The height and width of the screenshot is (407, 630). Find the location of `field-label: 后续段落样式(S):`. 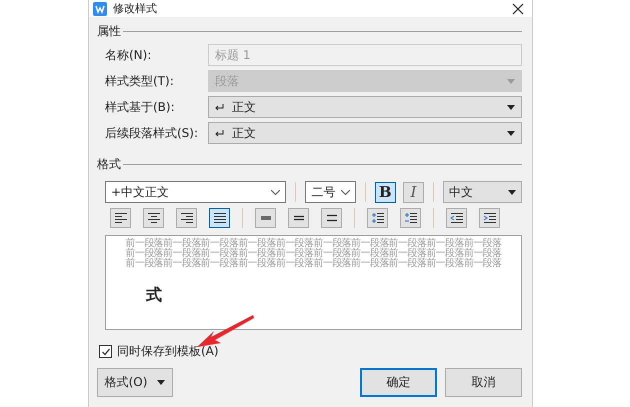

field-label: 后续段落样式(S): is located at coordinates (152, 133).